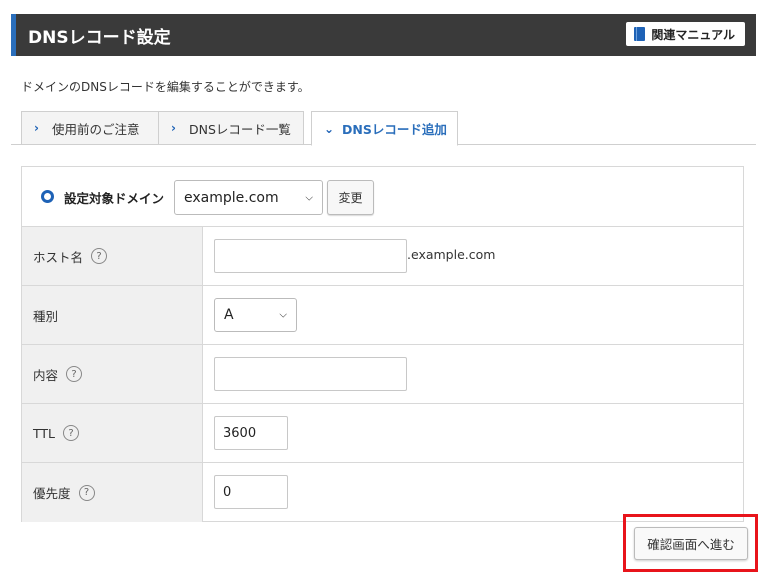 This screenshot has width=768, height=579. I want to click on priority-label: 優先度, so click(52, 493).